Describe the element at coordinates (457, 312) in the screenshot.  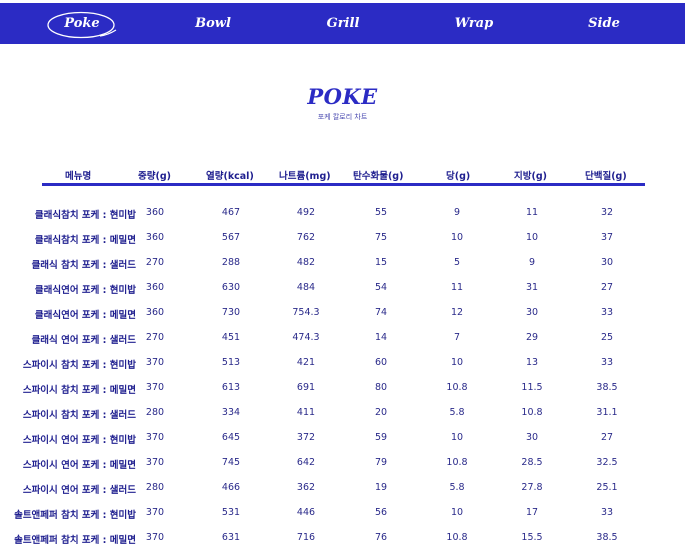
I see `cell-sugar: 12` at that location.